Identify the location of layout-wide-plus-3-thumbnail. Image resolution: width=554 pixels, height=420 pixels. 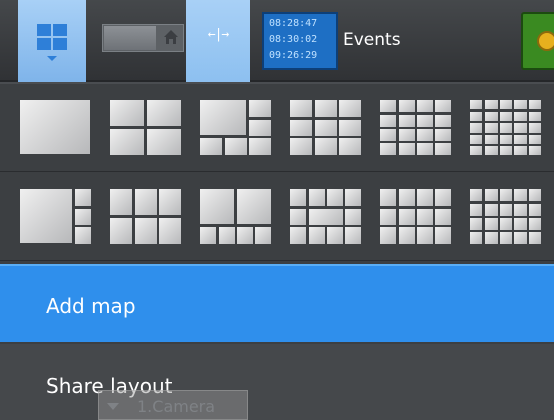
(56, 217).